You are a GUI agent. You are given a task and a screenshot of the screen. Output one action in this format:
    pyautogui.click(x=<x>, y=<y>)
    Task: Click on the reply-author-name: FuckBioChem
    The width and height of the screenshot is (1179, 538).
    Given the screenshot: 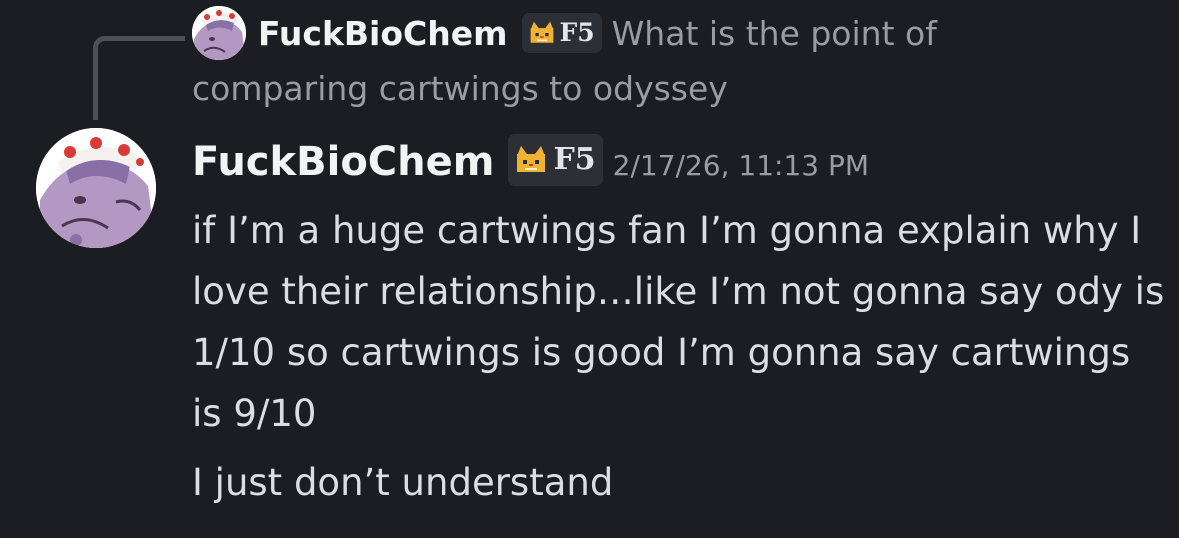 What is the action you would take?
    pyautogui.click(x=383, y=33)
    